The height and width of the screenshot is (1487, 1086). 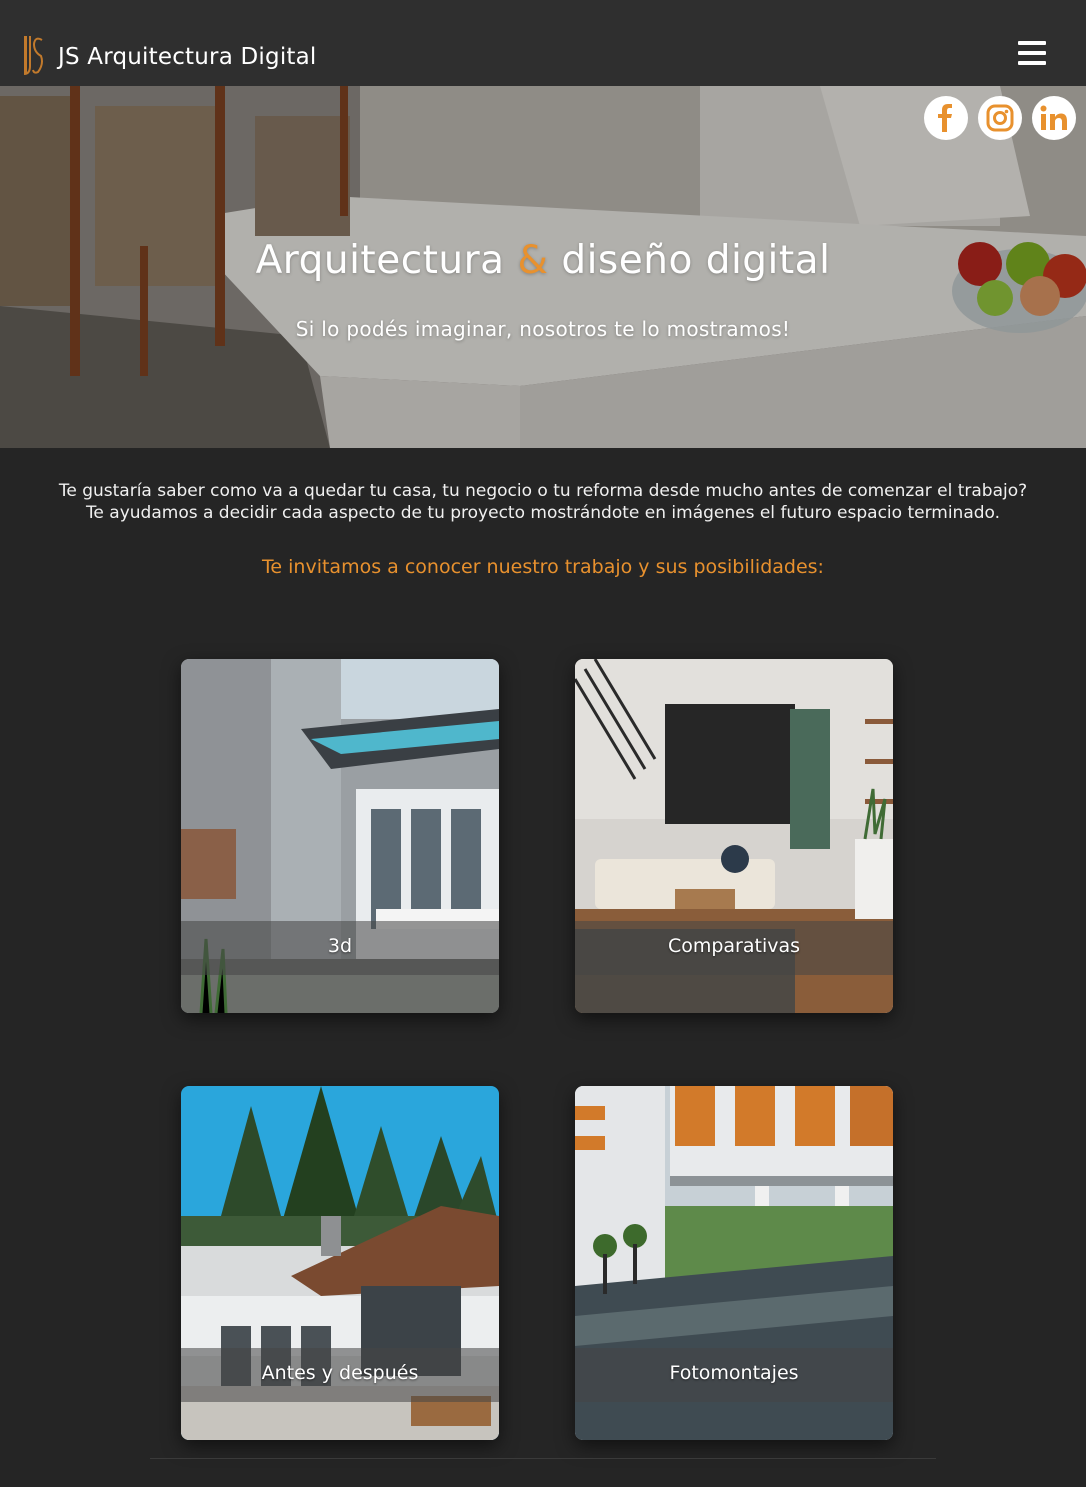 What do you see at coordinates (380, 260) in the screenshot?
I see `hero-title-part1: Arquitectura` at bounding box center [380, 260].